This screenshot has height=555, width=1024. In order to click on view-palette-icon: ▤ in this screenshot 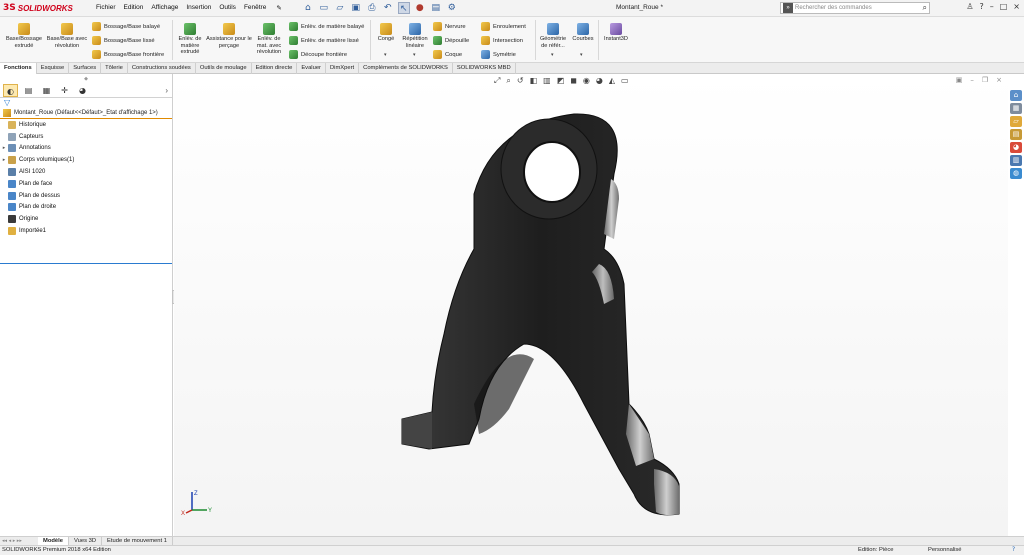, I will do `click(1016, 134)`.